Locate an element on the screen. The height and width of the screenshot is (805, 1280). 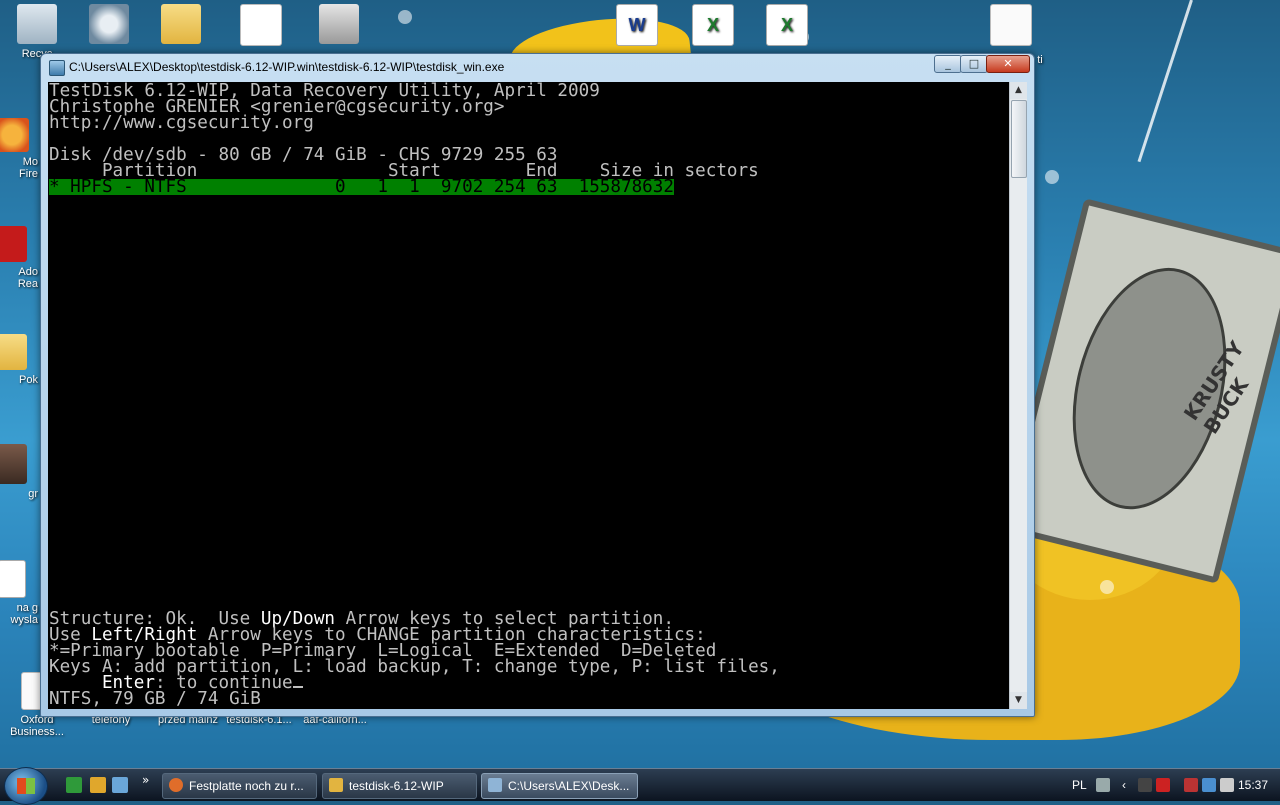
word-document-icon: W is located at coordinates (637, 25).